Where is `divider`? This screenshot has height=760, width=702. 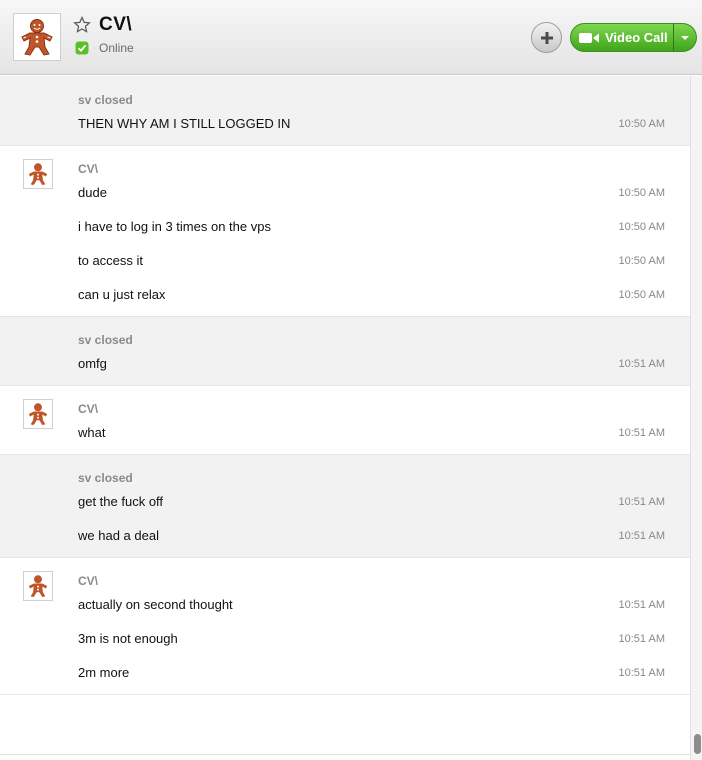
divider is located at coordinates (345, 754).